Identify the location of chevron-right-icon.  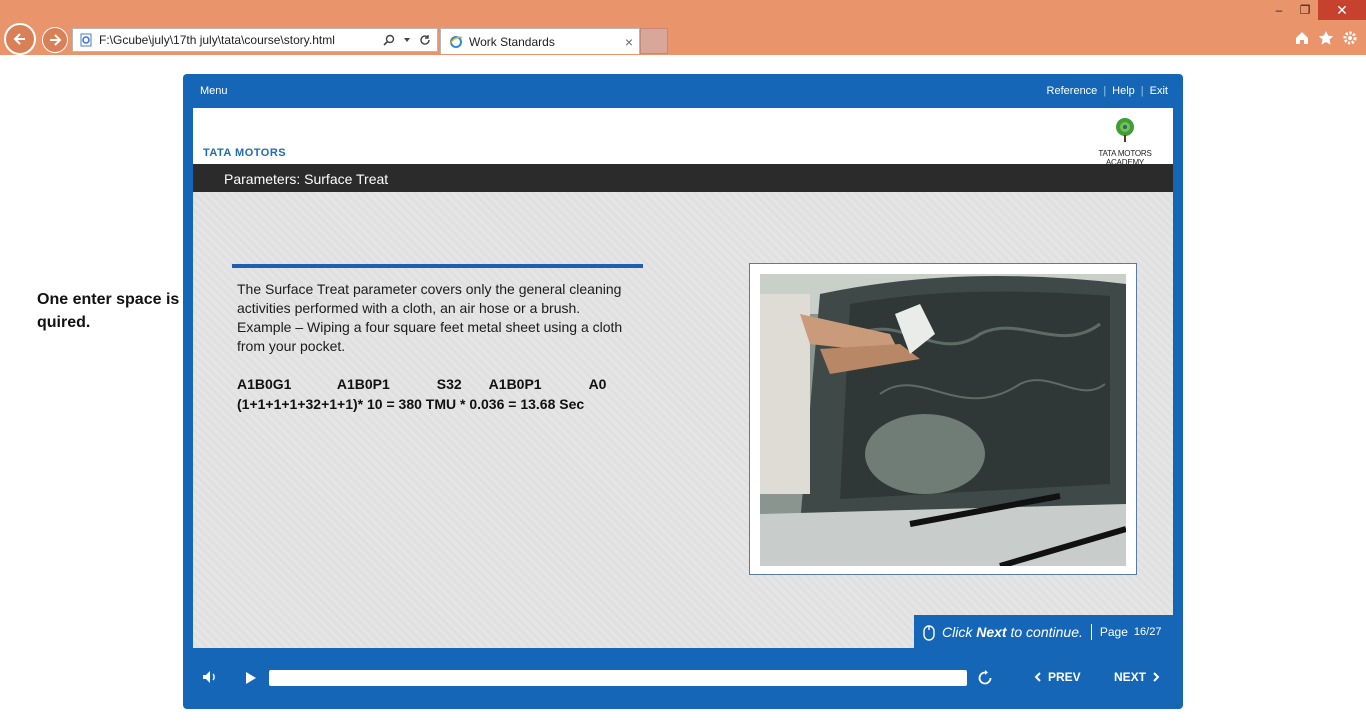
(1156, 677).